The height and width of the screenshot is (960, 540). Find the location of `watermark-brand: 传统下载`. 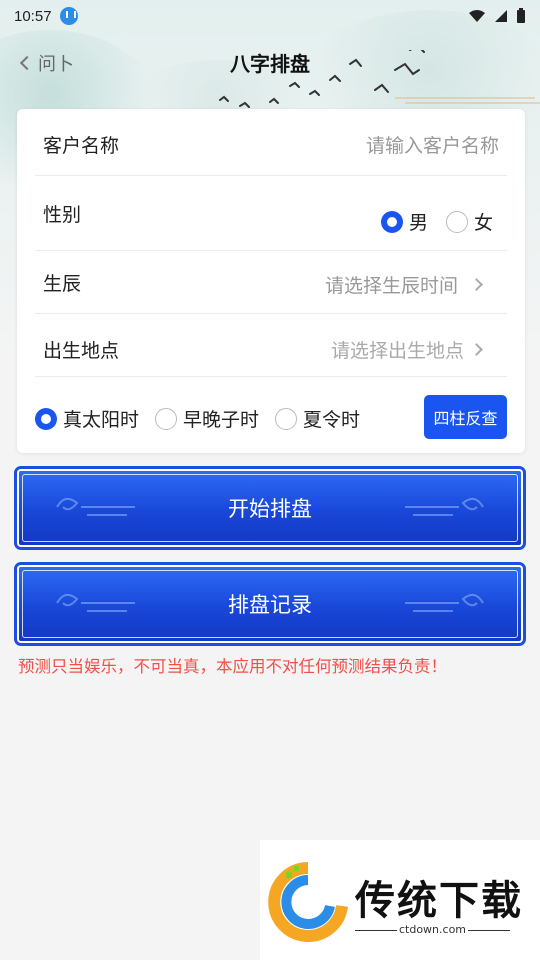

watermark-brand: 传统下载 is located at coordinates (439, 901).